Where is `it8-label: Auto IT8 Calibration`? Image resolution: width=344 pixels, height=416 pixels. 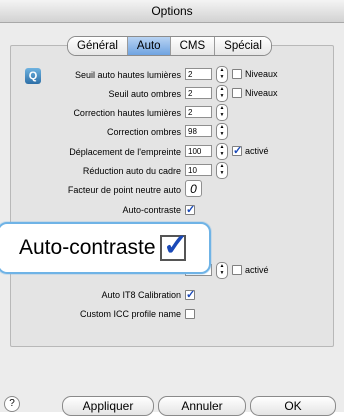
it8-label: Auto IT8 Calibration is located at coordinates (141, 295).